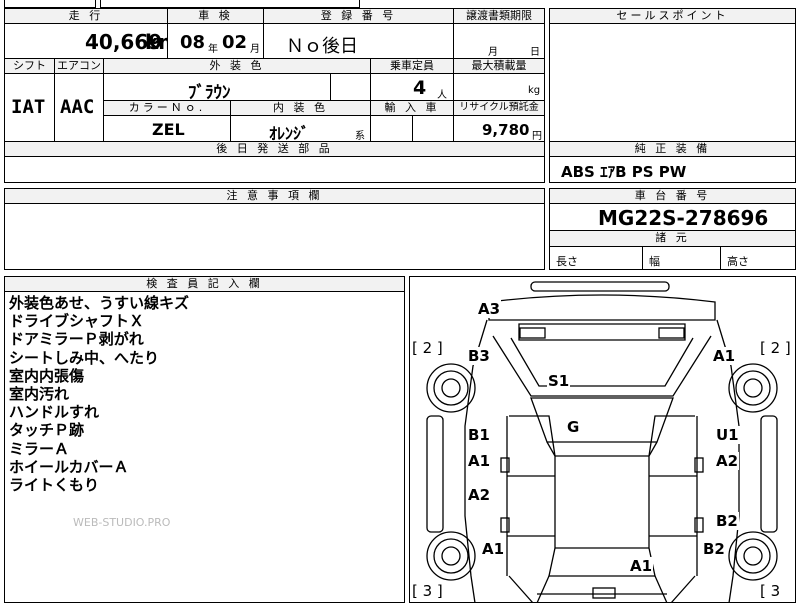  What do you see at coordinates (727, 521) in the screenshot?
I see `mark-b2-right-1: B2` at bounding box center [727, 521].